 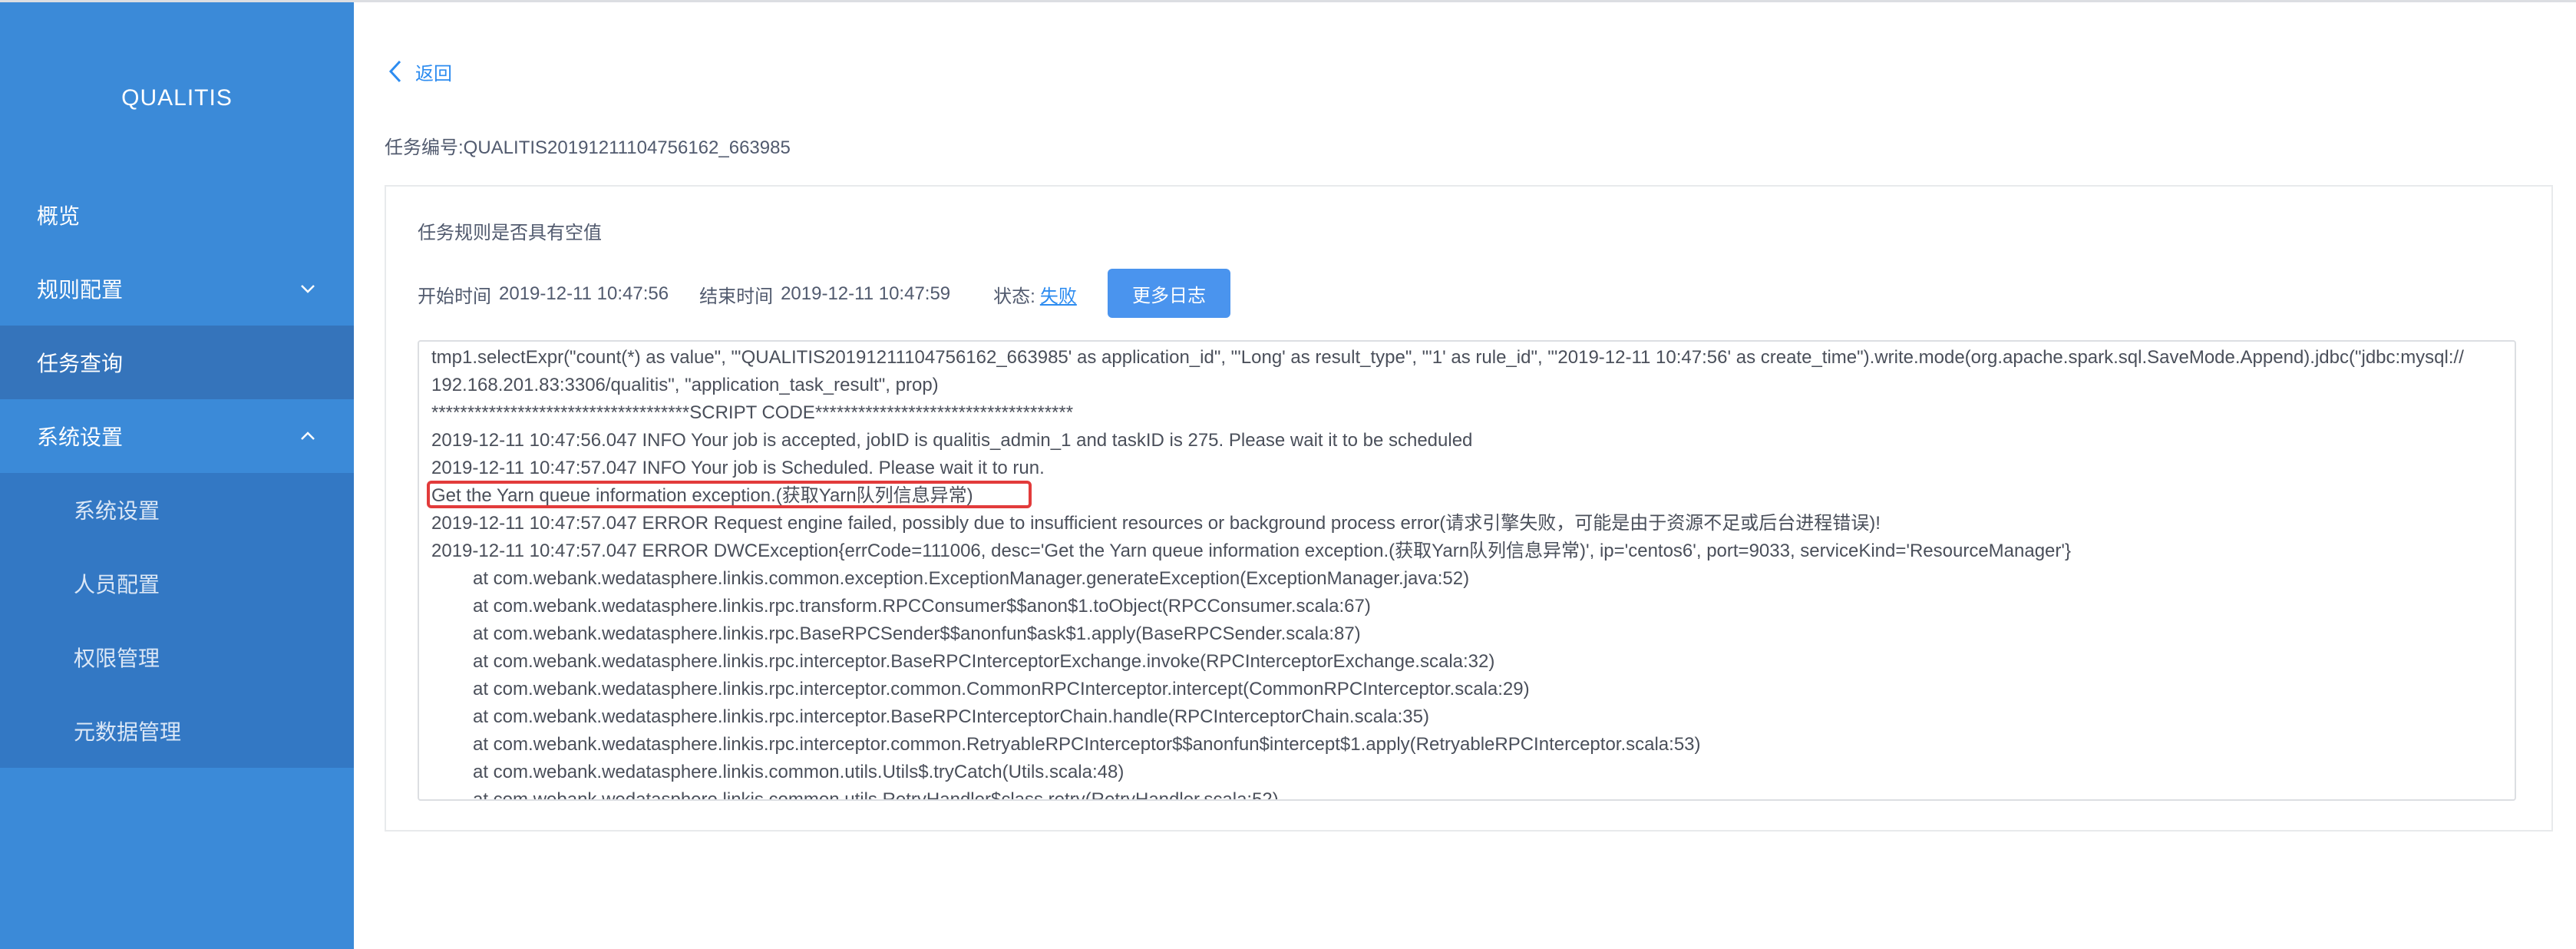 What do you see at coordinates (308, 436) in the screenshot?
I see `chevron-up-icon` at bounding box center [308, 436].